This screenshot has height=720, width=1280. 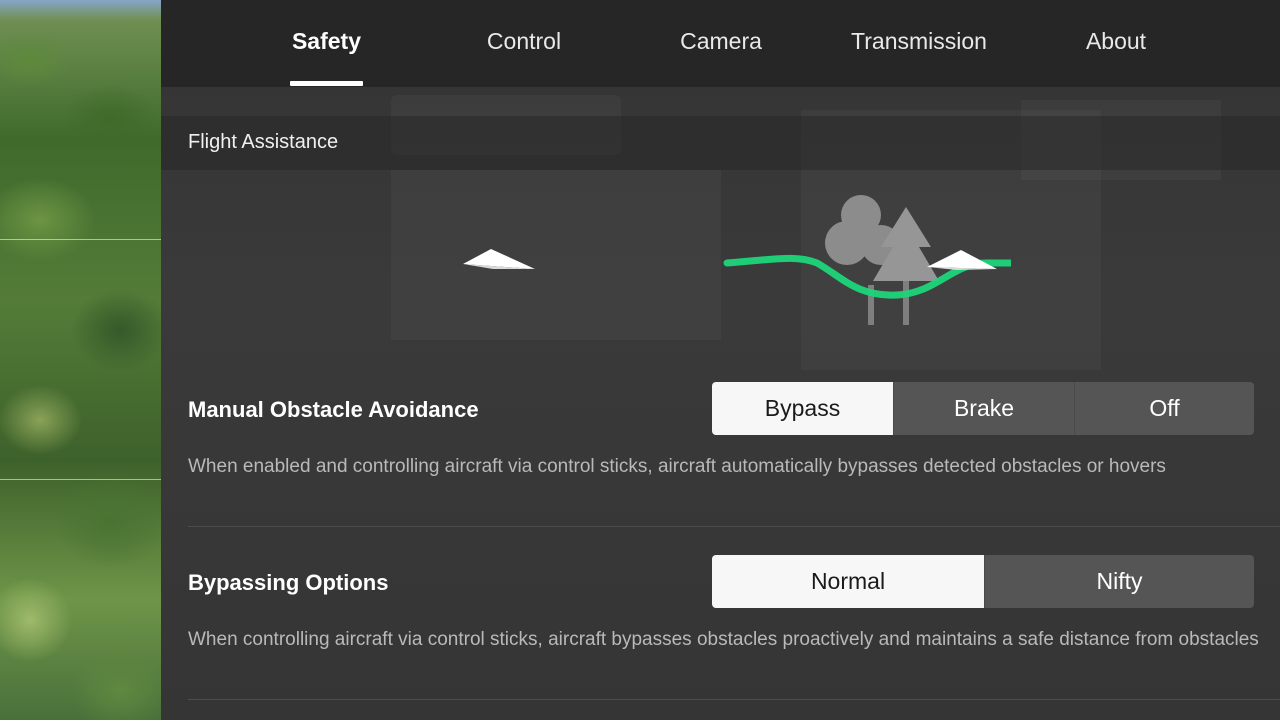 I want to click on tab-transmission: Transmission, so click(x=919, y=45).